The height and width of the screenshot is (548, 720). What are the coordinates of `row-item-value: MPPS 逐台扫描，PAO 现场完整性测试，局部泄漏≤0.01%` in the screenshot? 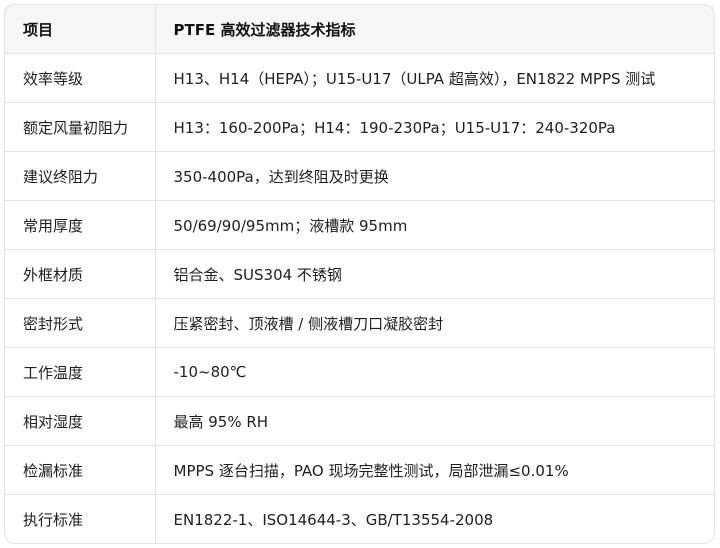 It's located at (434, 470).